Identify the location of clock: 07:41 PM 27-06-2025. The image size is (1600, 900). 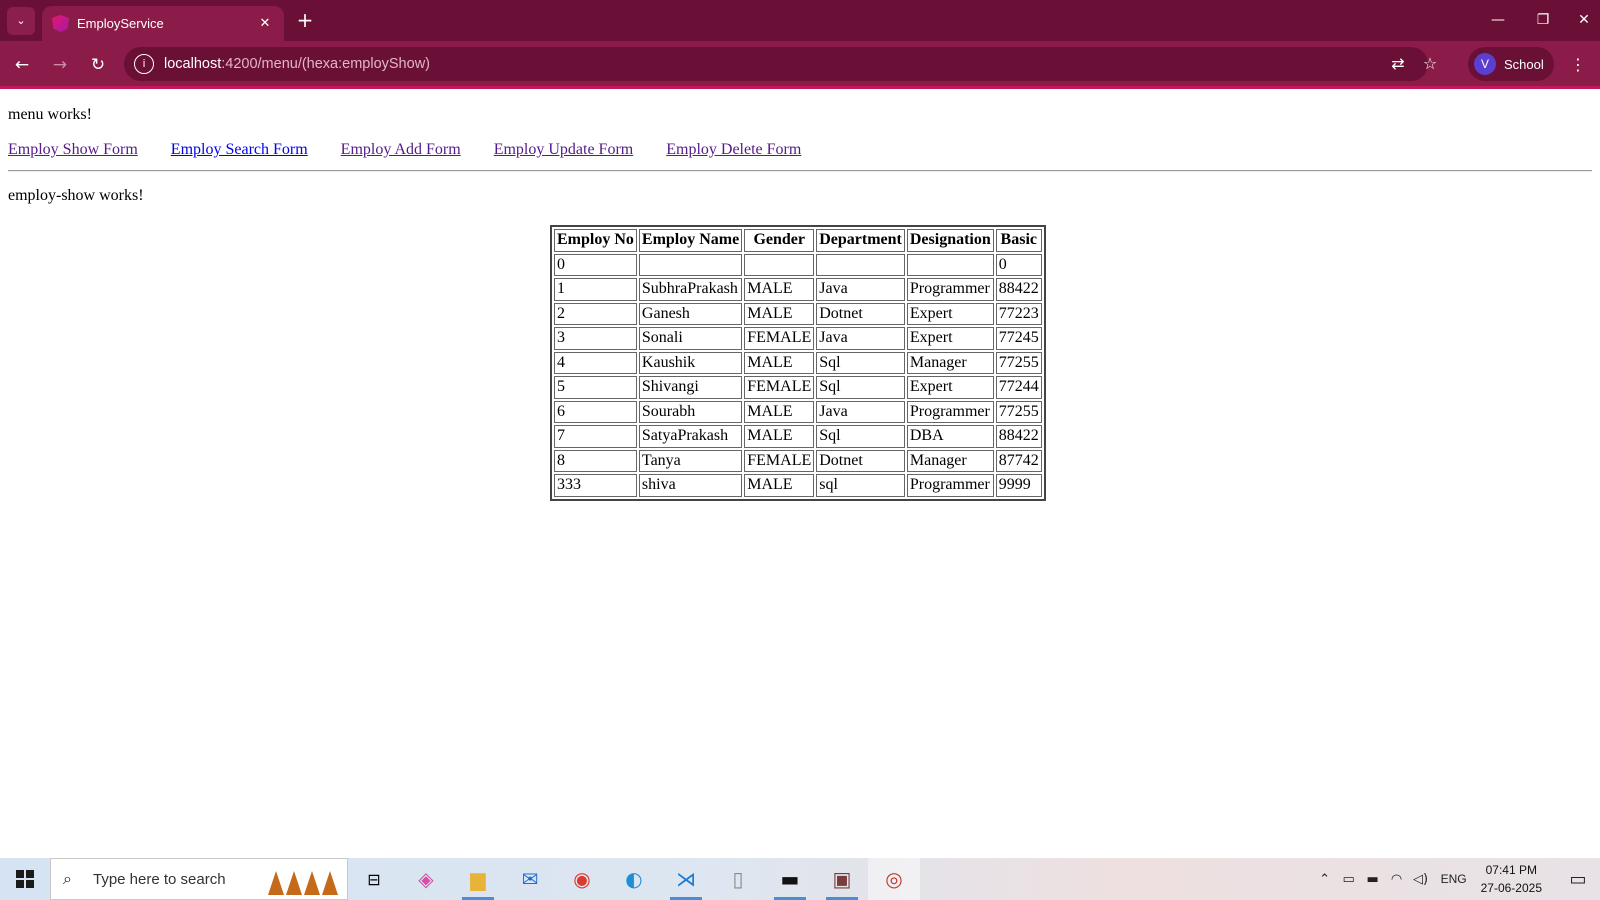
(1511, 879).